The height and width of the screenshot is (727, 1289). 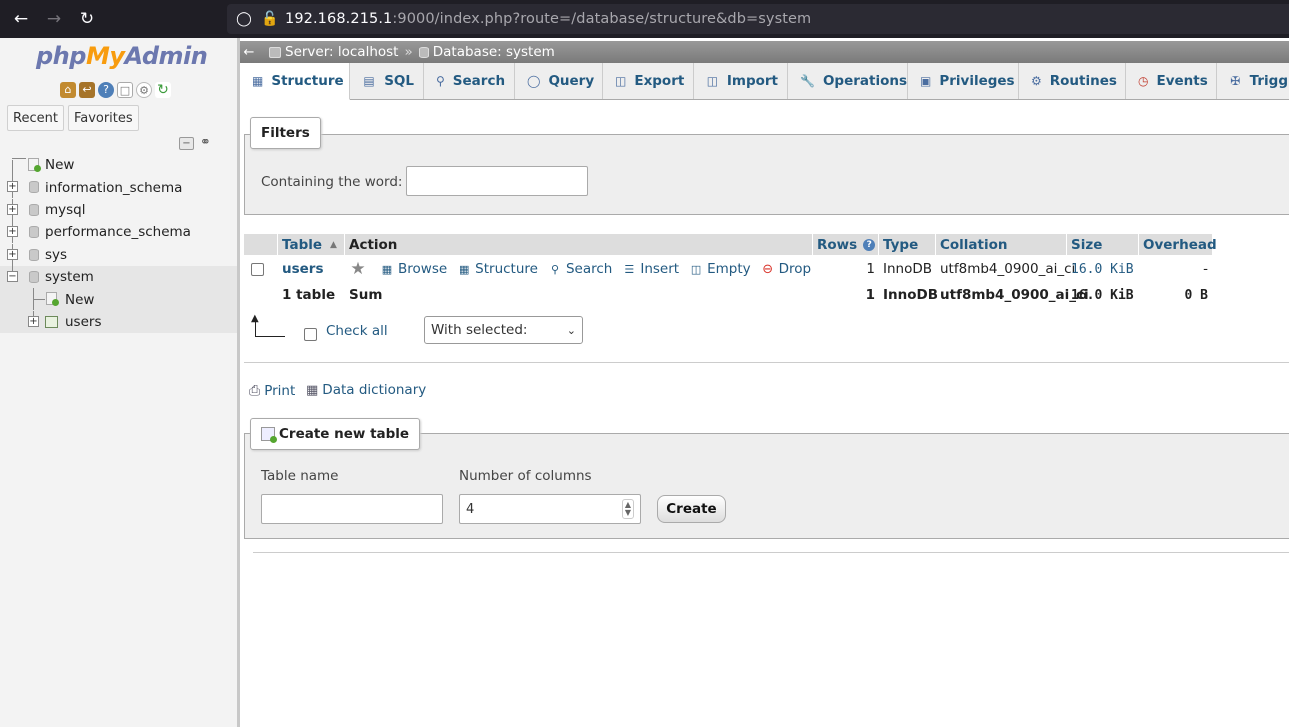 I want to click on back-arrow-icon: ←, so click(x=21, y=19).